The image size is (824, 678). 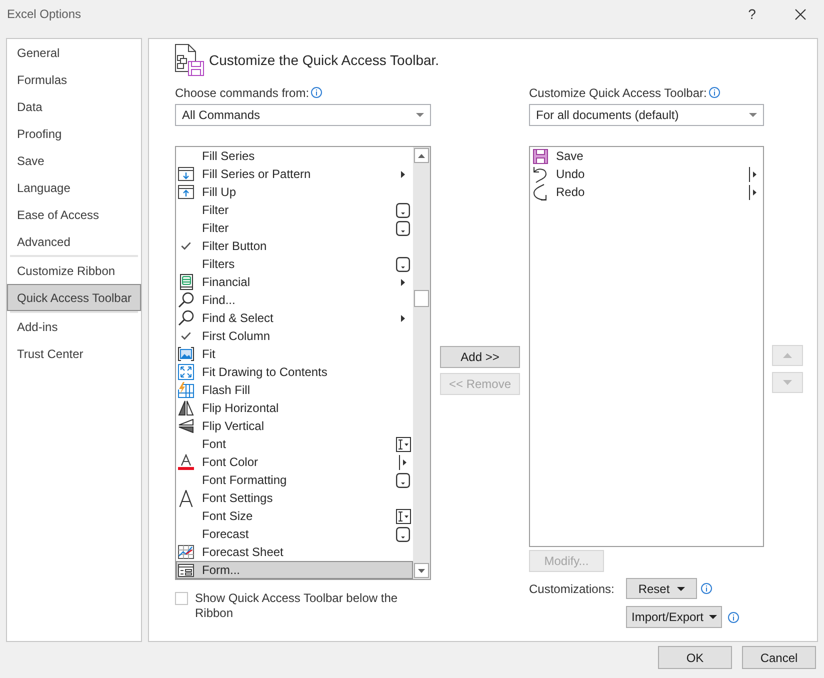 What do you see at coordinates (294, 336) in the screenshot?
I see `command-item: First Column` at bounding box center [294, 336].